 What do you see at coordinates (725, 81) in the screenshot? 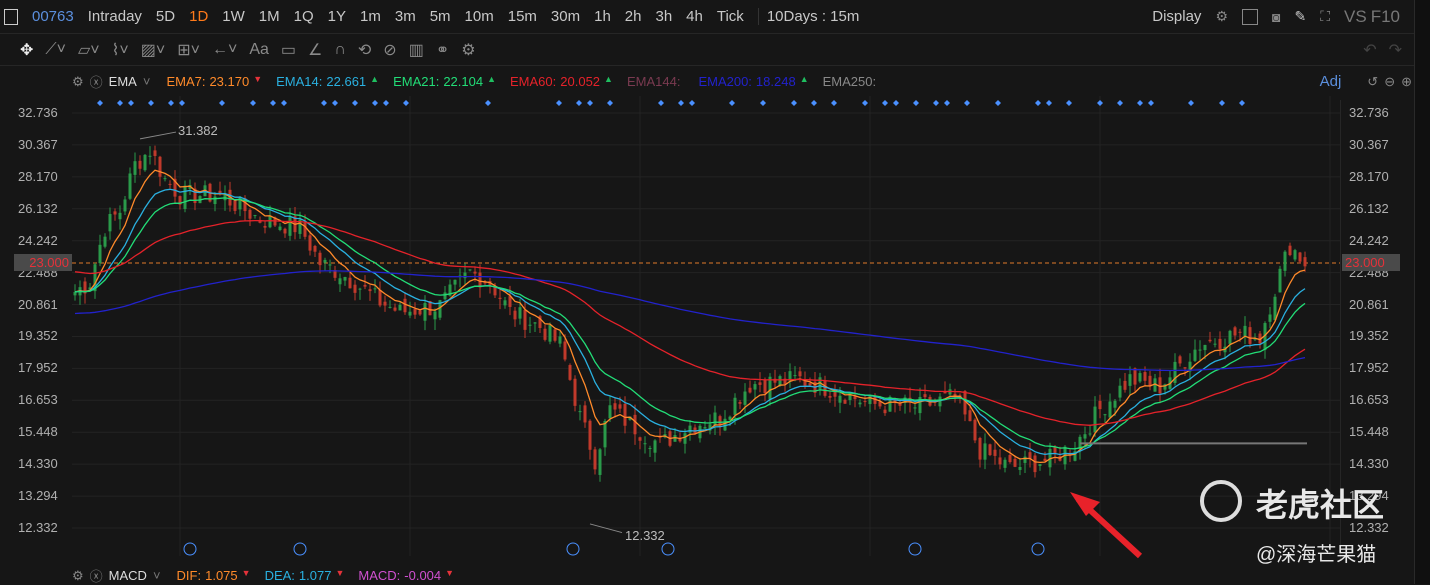
I see `legend-label: EMA200:` at bounding box center [725, 81].